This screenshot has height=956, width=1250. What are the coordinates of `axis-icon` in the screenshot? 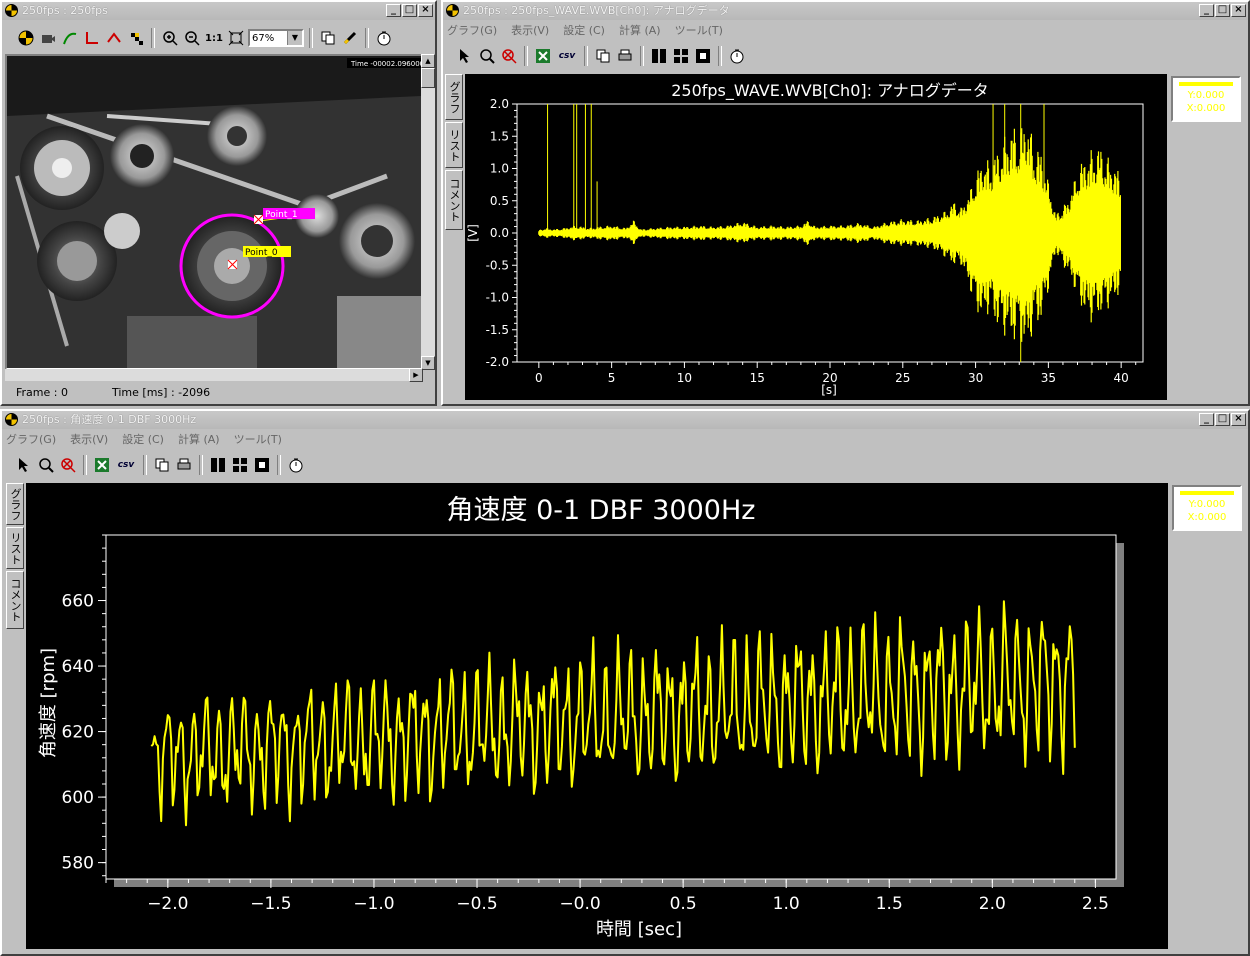 It's located at (92, 38).